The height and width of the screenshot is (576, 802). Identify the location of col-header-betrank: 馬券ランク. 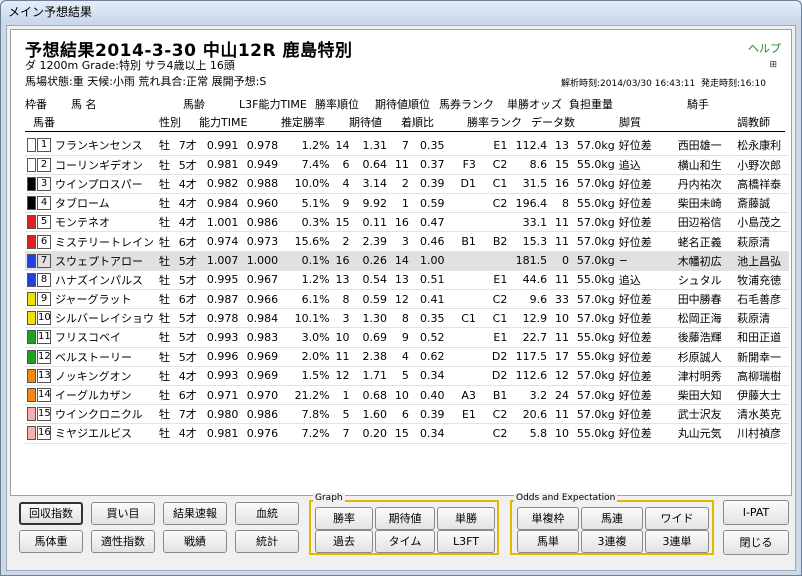
(466, 104).